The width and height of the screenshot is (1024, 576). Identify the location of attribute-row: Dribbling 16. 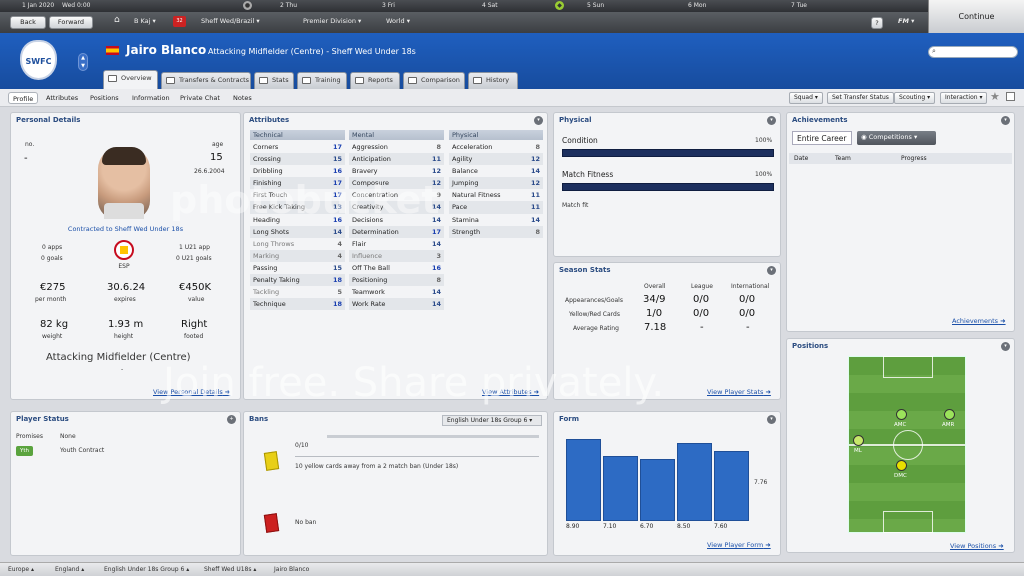
(297, 171).